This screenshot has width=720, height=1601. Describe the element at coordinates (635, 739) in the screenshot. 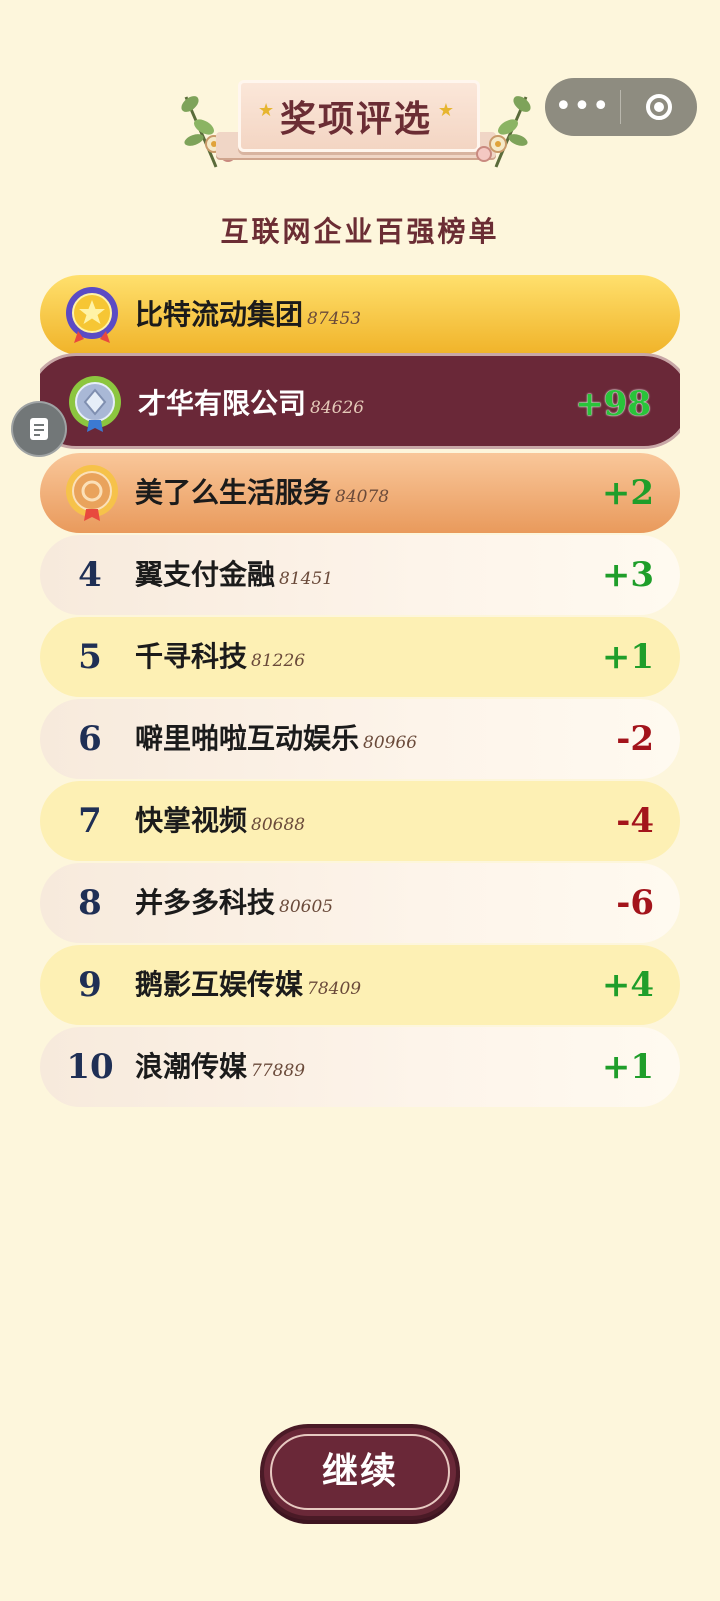

I see `rank-change: -2` at that location.